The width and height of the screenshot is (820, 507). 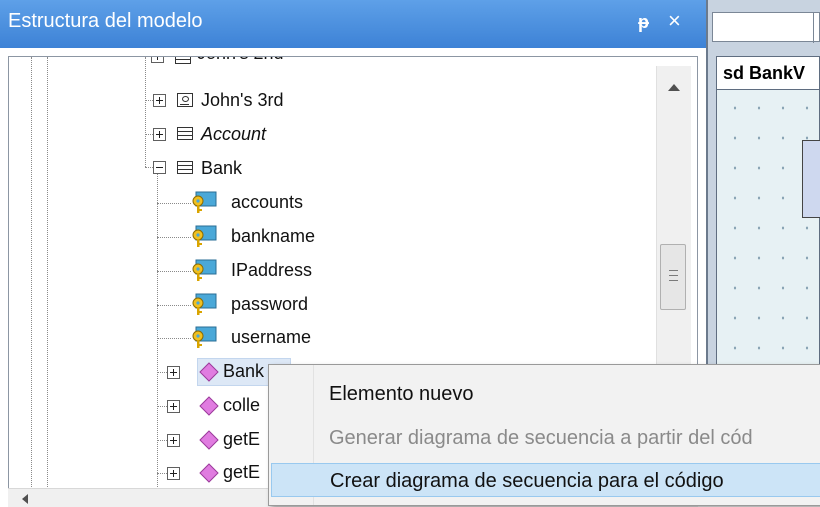 What do you see at coordinates (353, 24) in the screenshot?
I see `panel-titlebar: Estructura del modelo ᵽ ×` at bounding box center [353, 24].